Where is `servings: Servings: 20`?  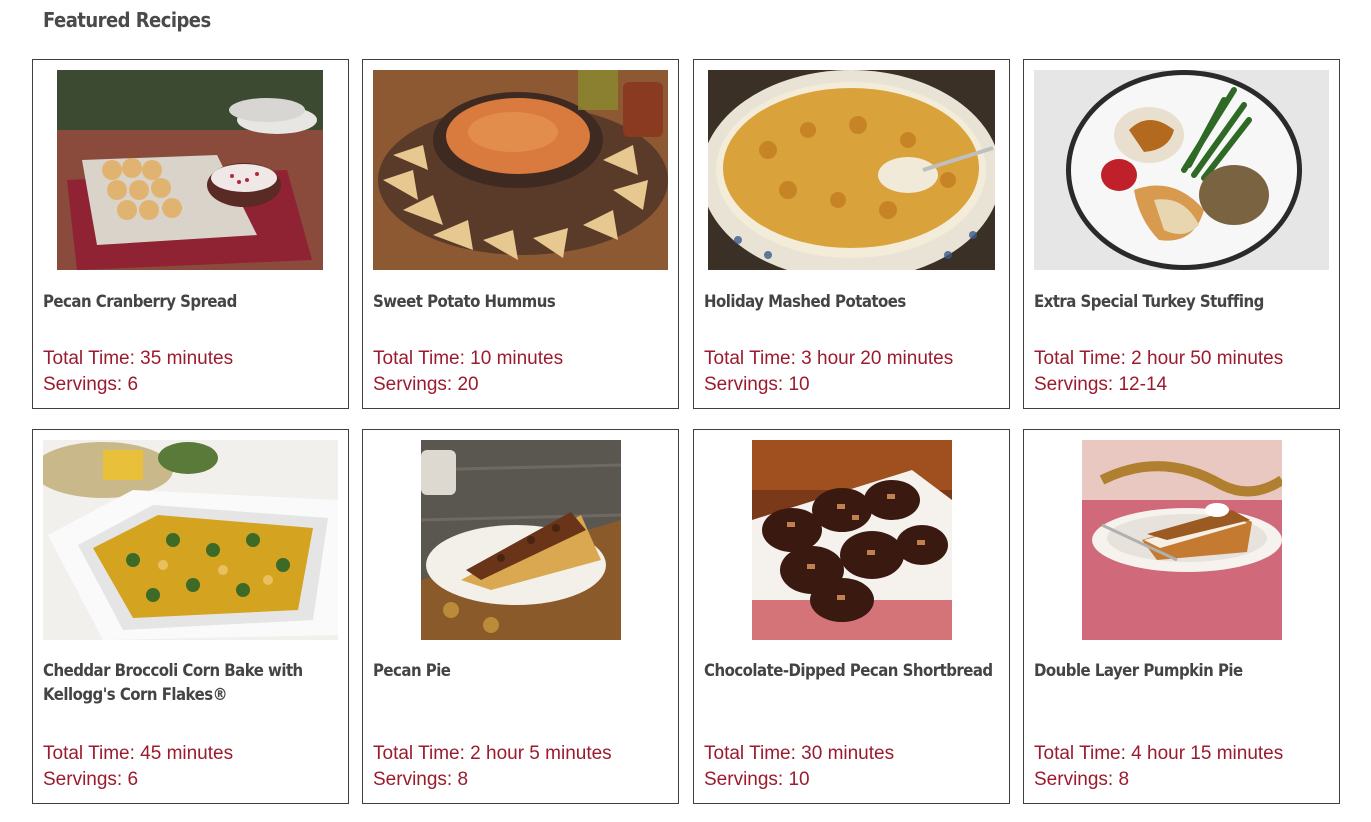
servings: Servings: 20 is located at coordinates (426, 384).